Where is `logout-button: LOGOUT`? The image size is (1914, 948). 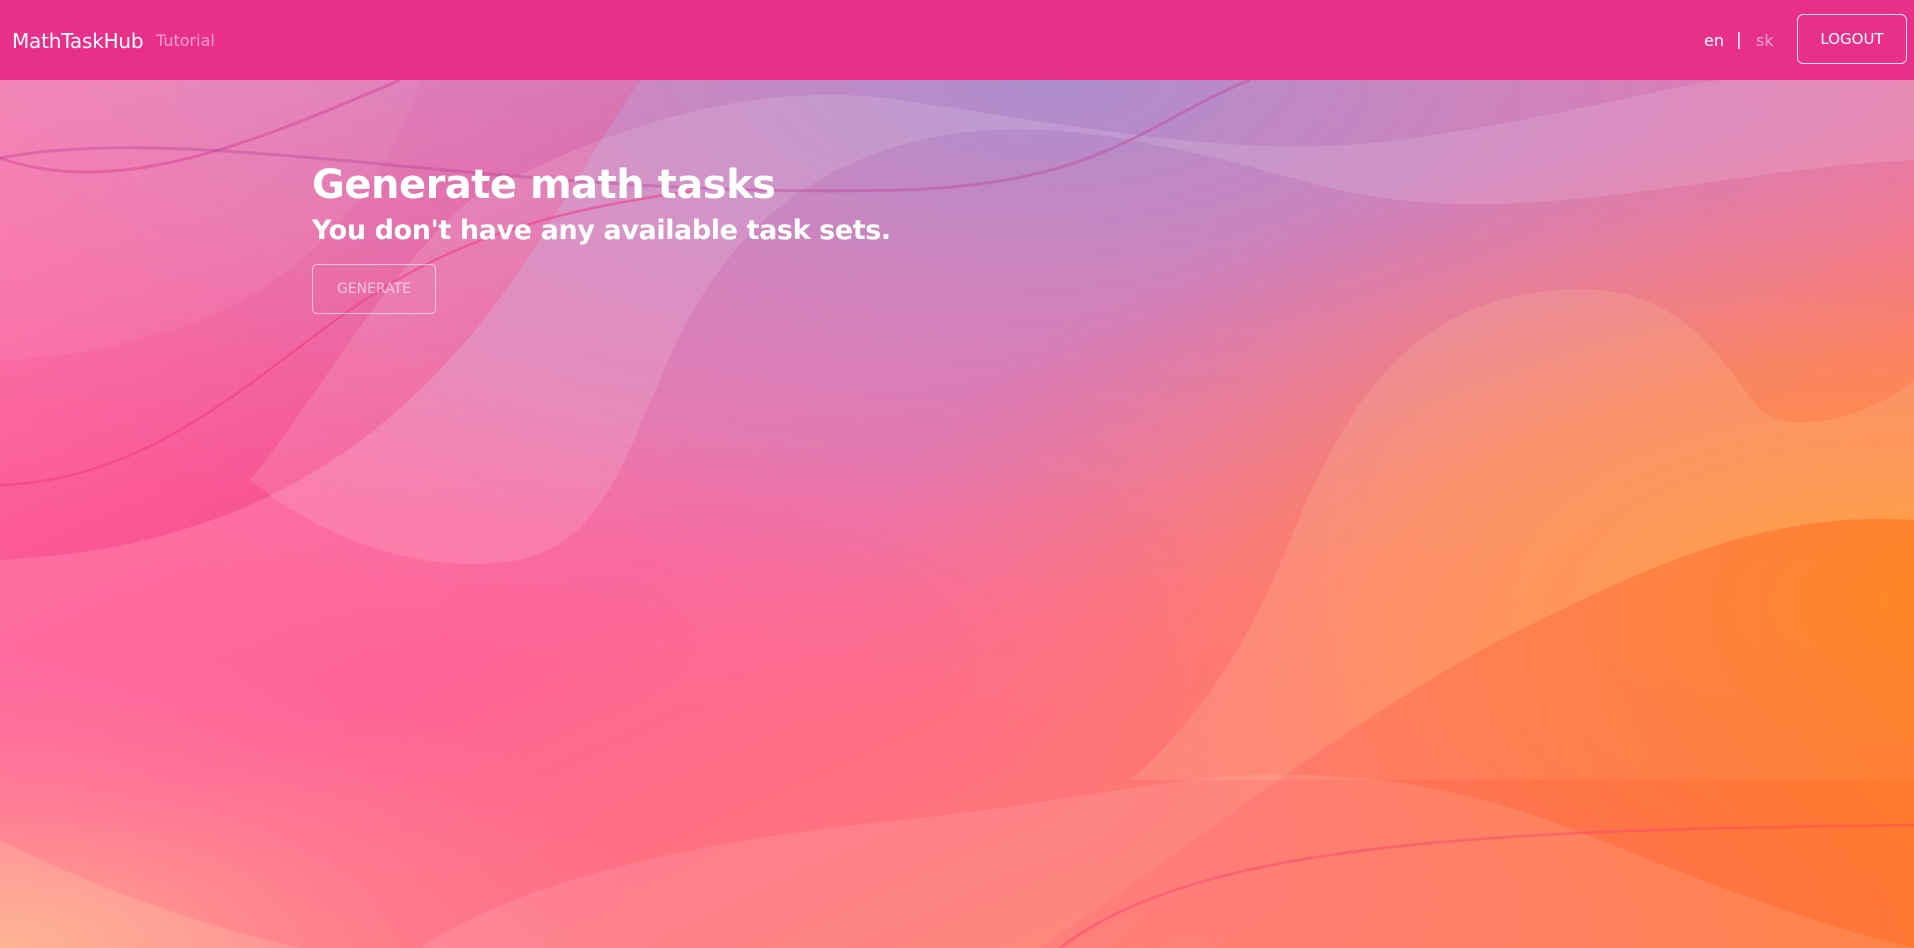 logout-button: LOGOUT is located at coordinates (1852, 39).